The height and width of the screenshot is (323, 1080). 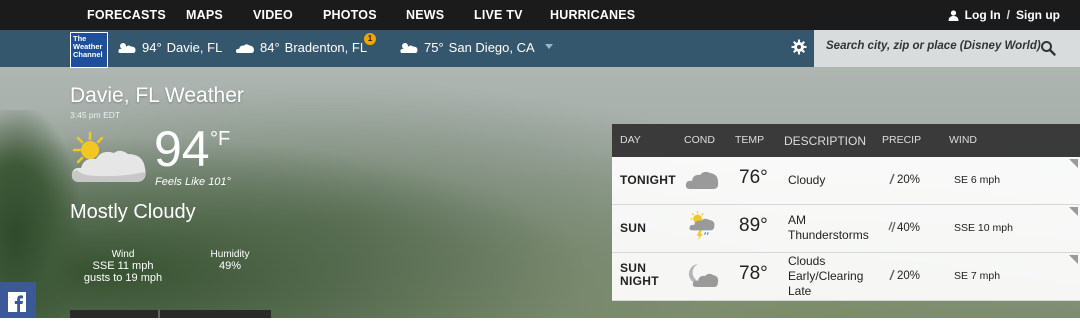 What do you see at coordinates (807, 261) in the screenshot?
I see `description-line: Clouds` at bounding box center [807, 261].